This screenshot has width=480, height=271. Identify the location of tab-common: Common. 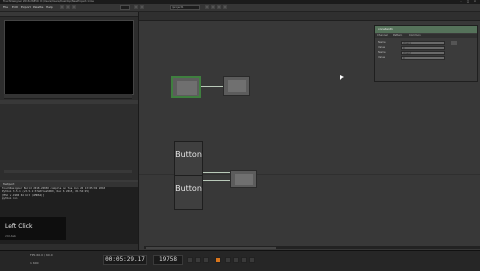
(415, 35).